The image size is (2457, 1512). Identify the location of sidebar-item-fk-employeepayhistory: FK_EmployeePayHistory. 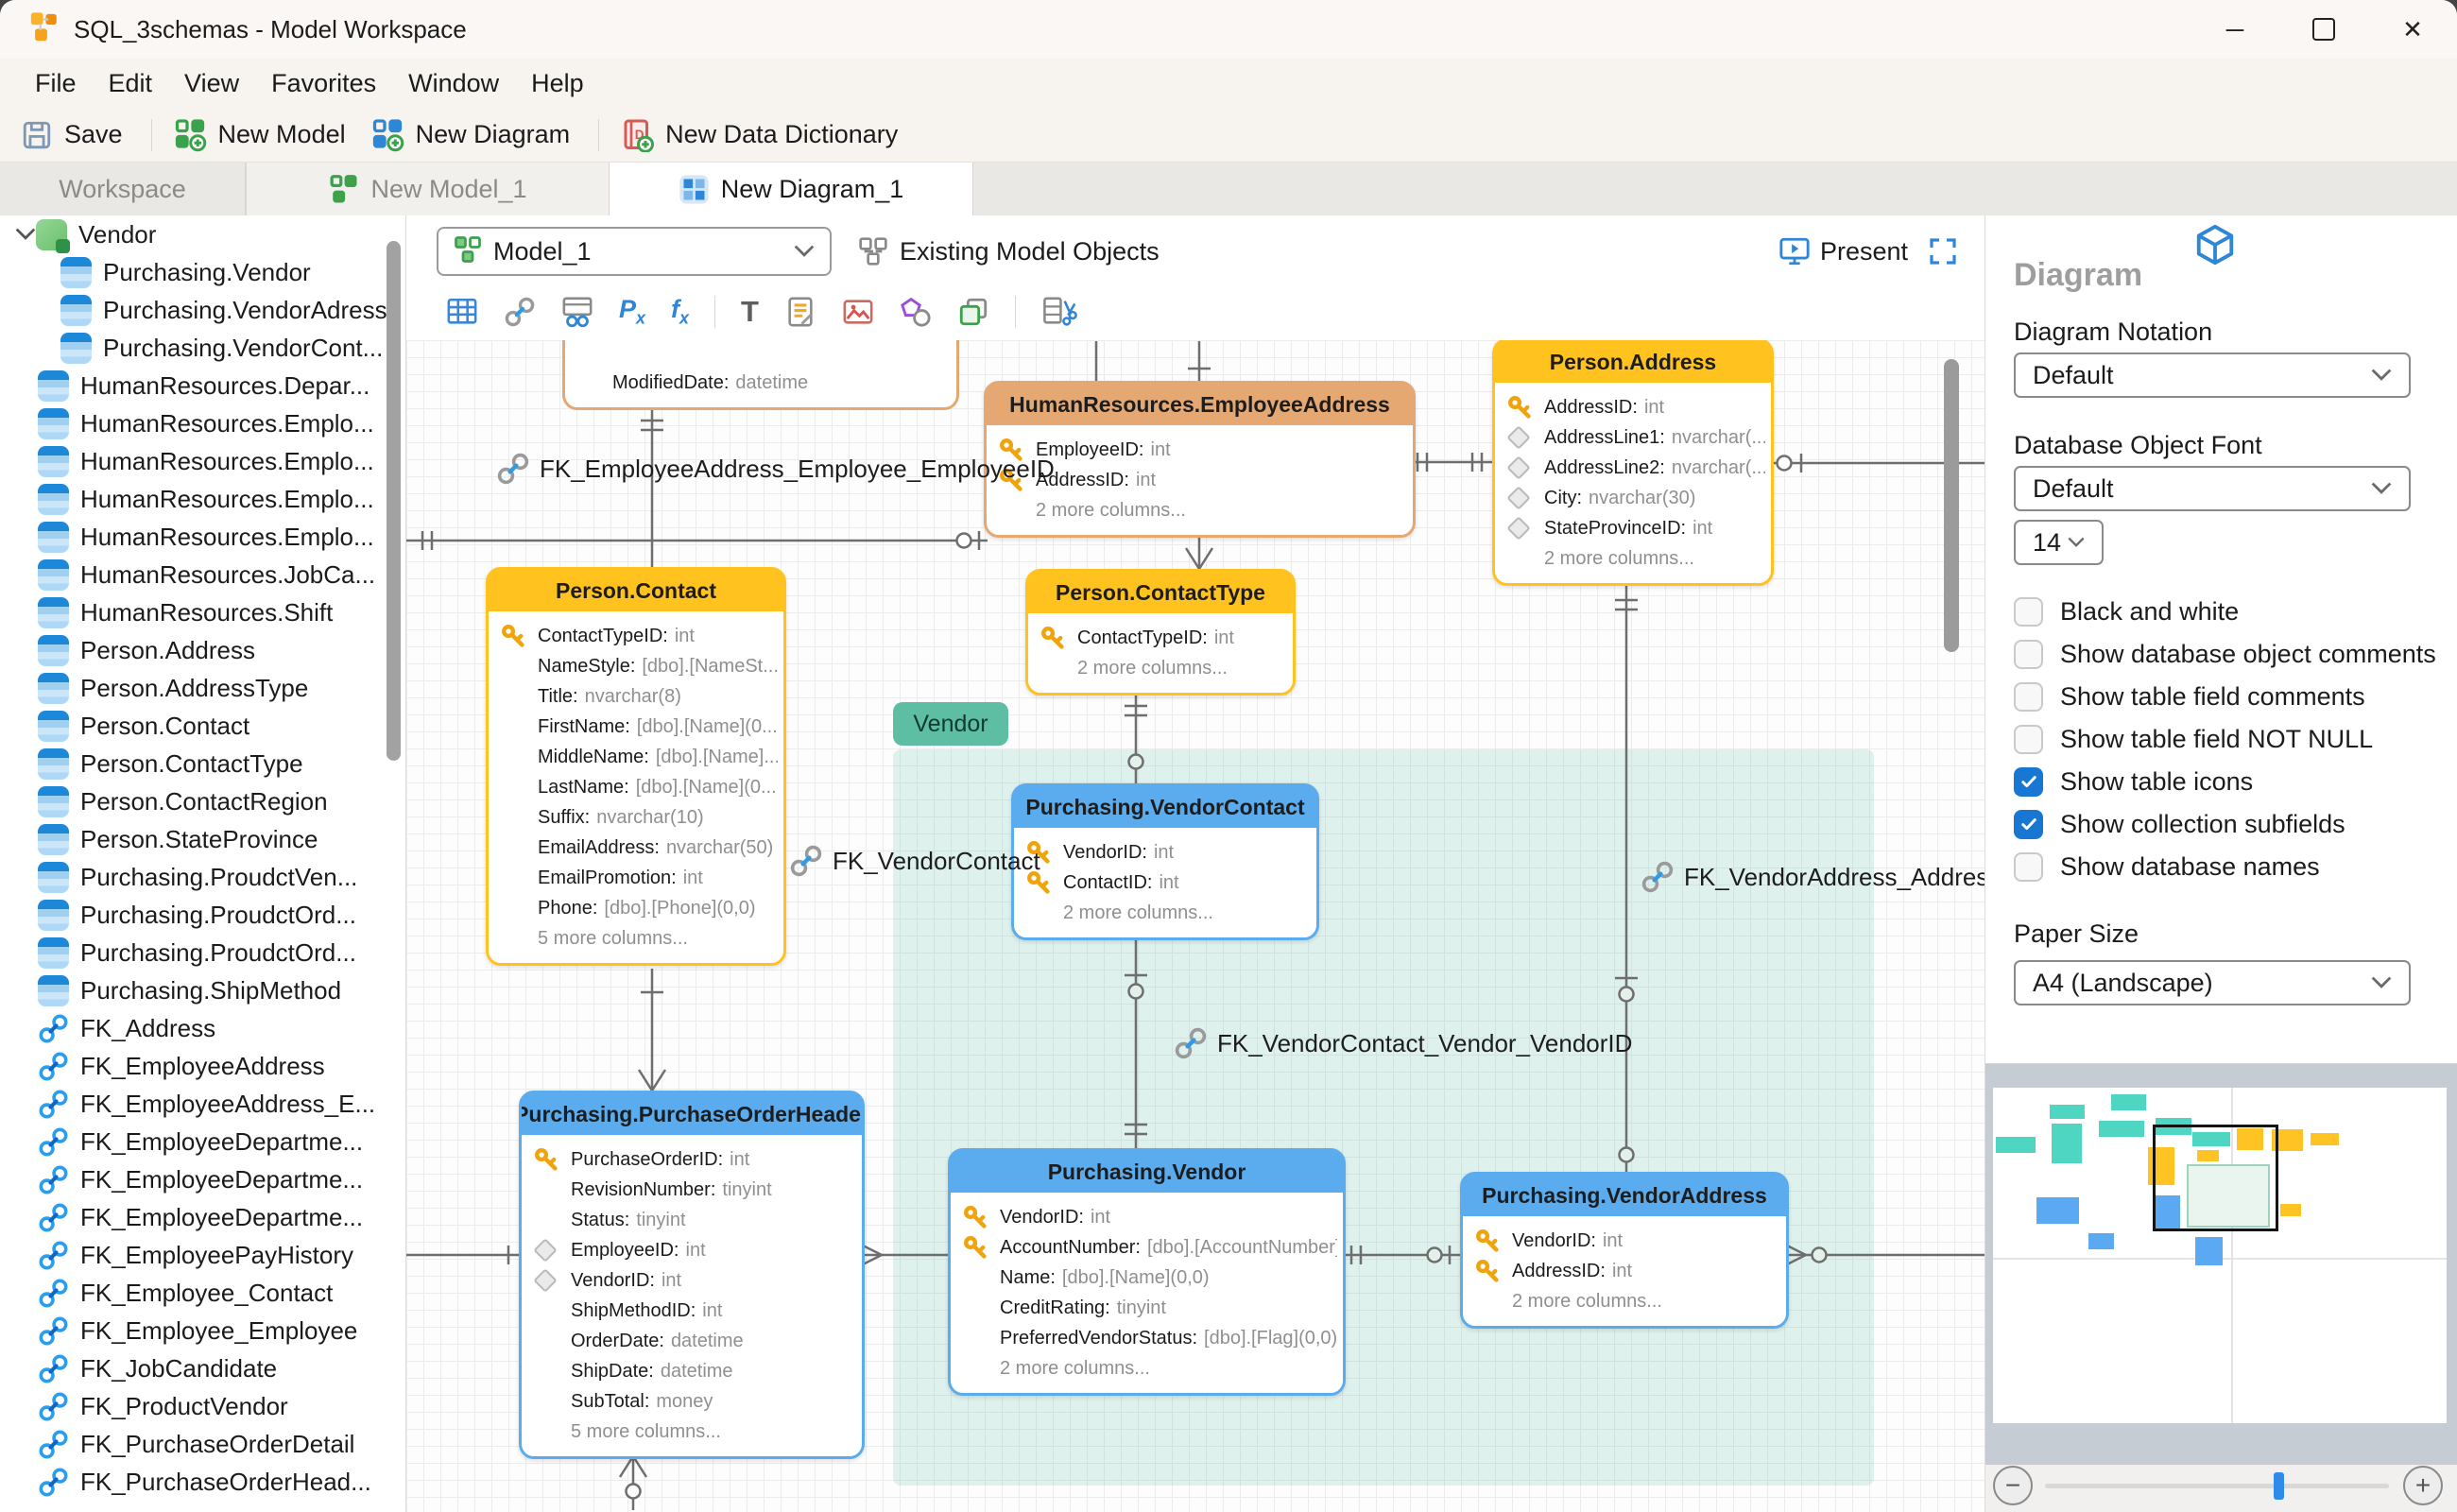
(202, 1255).